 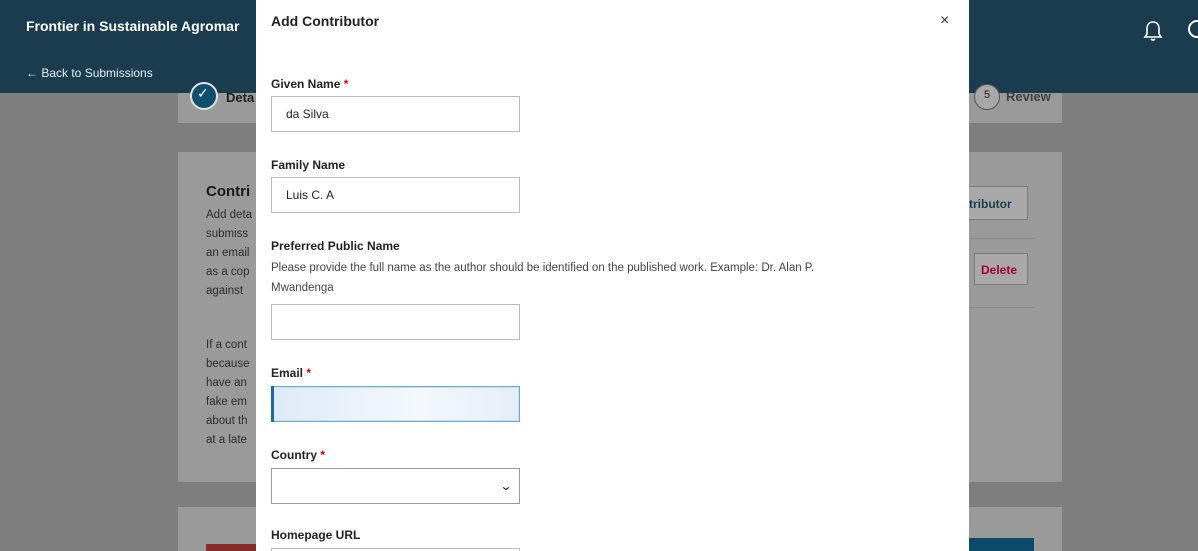 I want to click on modal-title: Add Contributor, so click(x=325, y=21).